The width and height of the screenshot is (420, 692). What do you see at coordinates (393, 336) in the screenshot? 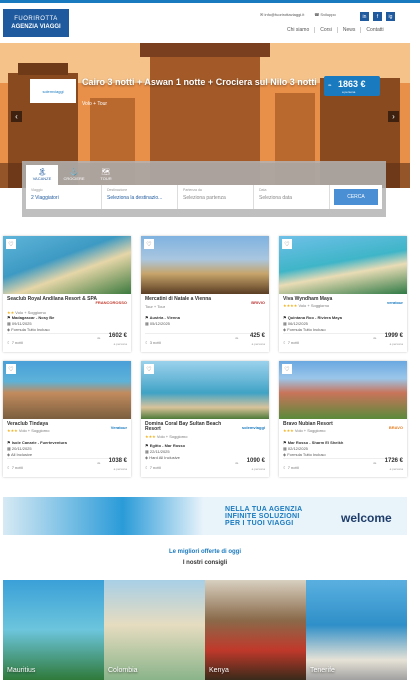
I see `offer-price: 1999 €` at bounding box center [393, 336].